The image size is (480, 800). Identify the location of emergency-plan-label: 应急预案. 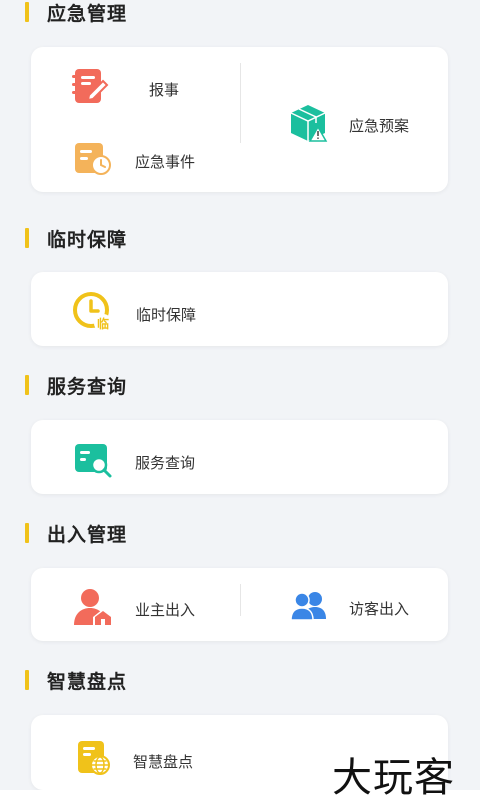
(379, 126).